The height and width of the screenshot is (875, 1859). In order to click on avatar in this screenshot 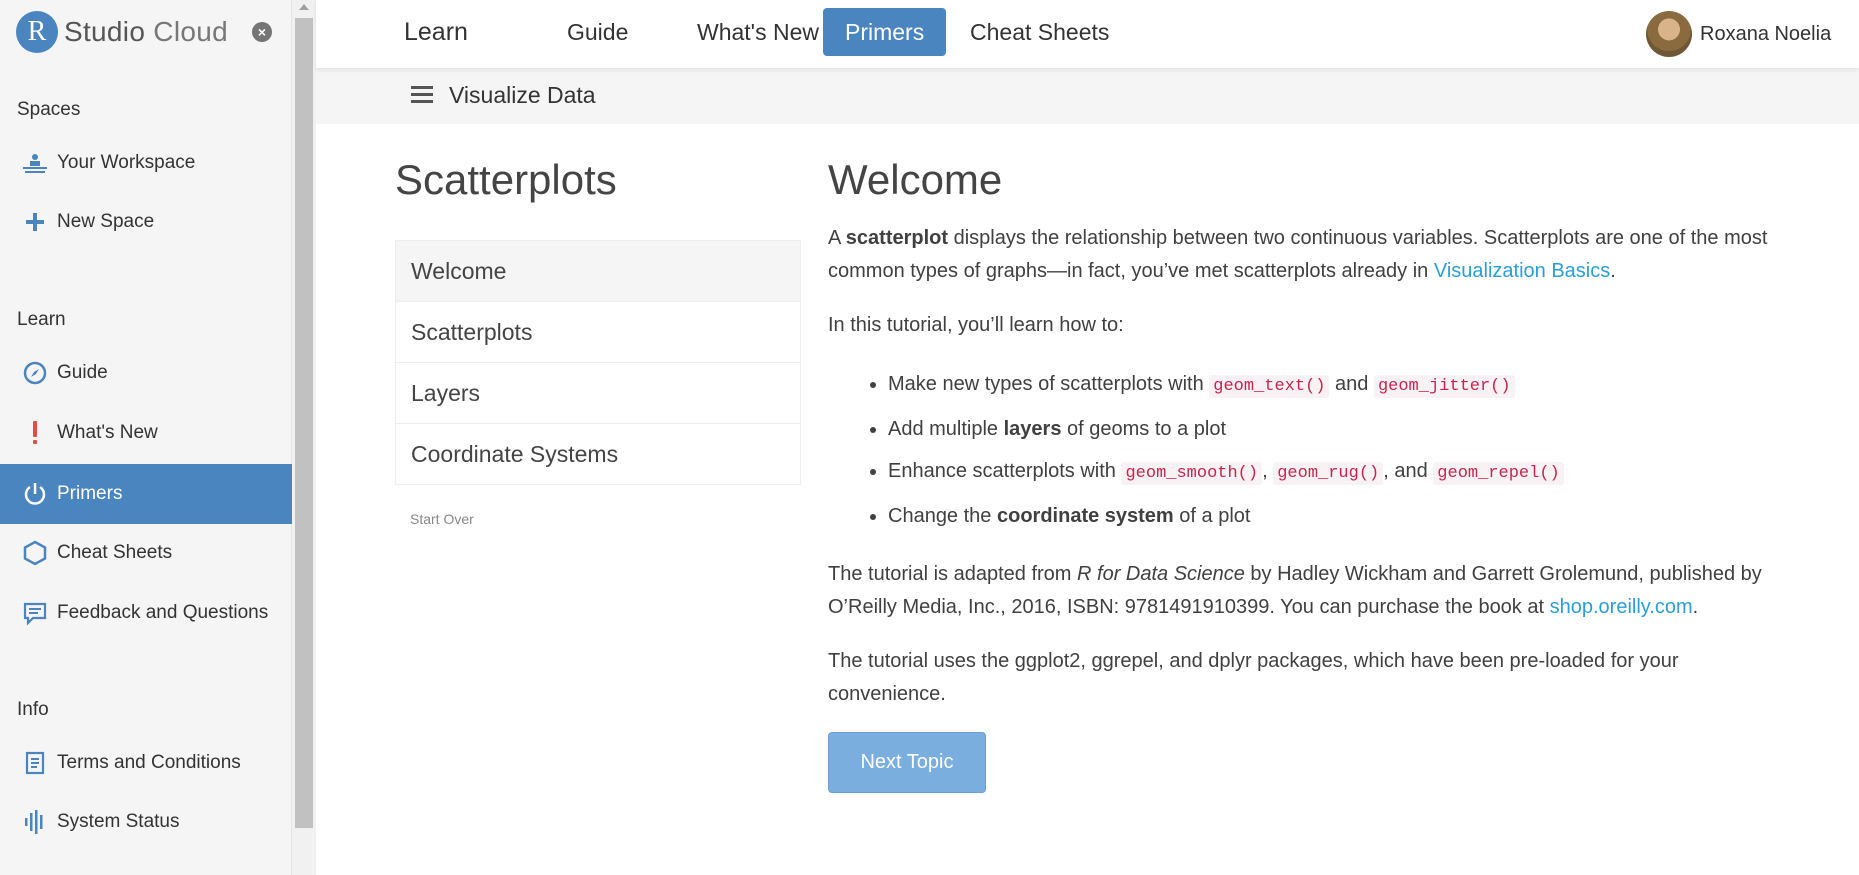, I will do `click(1669, 34)`.